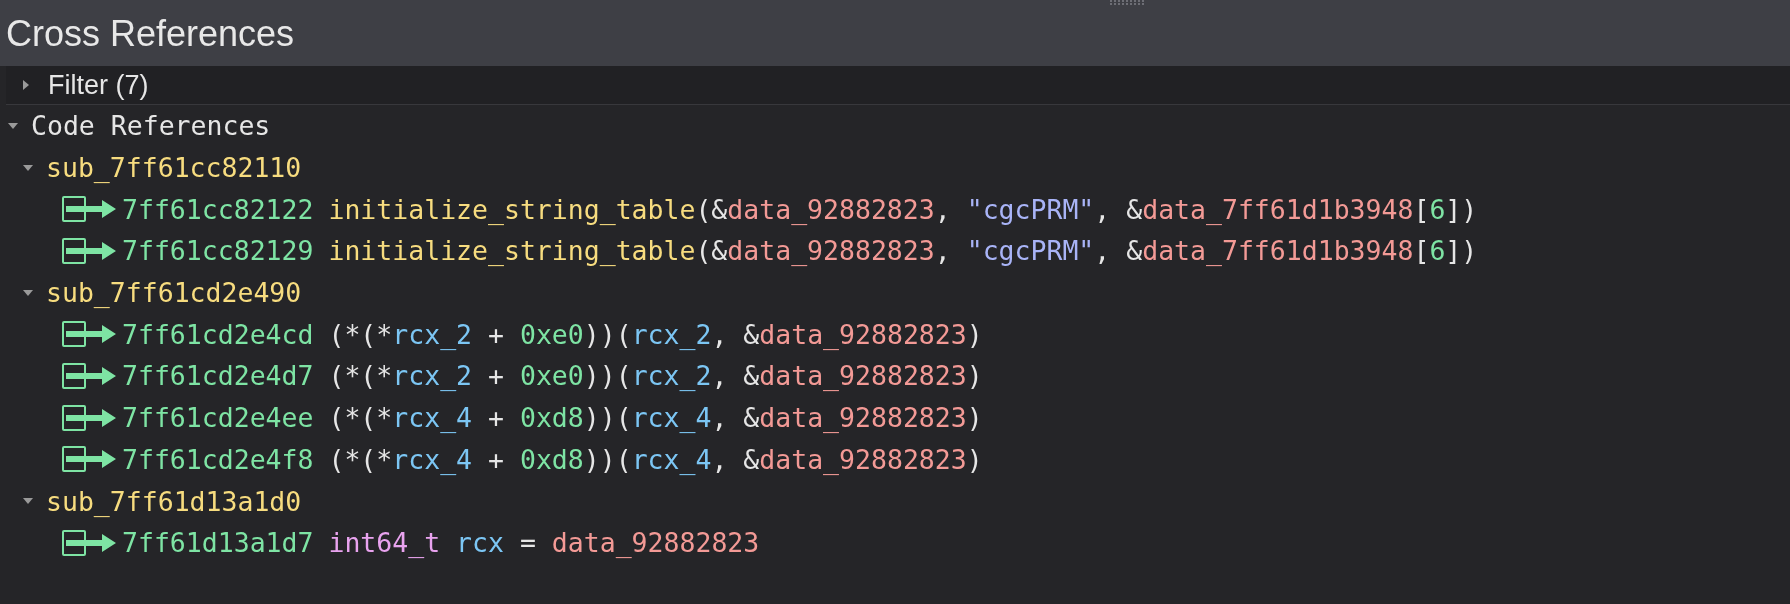 Image resolution: width=1790 pixels, height=604 pixels. Describe the element at coordinates (218, 543) in the screenshot. I see `xref-address: 7ff61d13a1d7` at that location.